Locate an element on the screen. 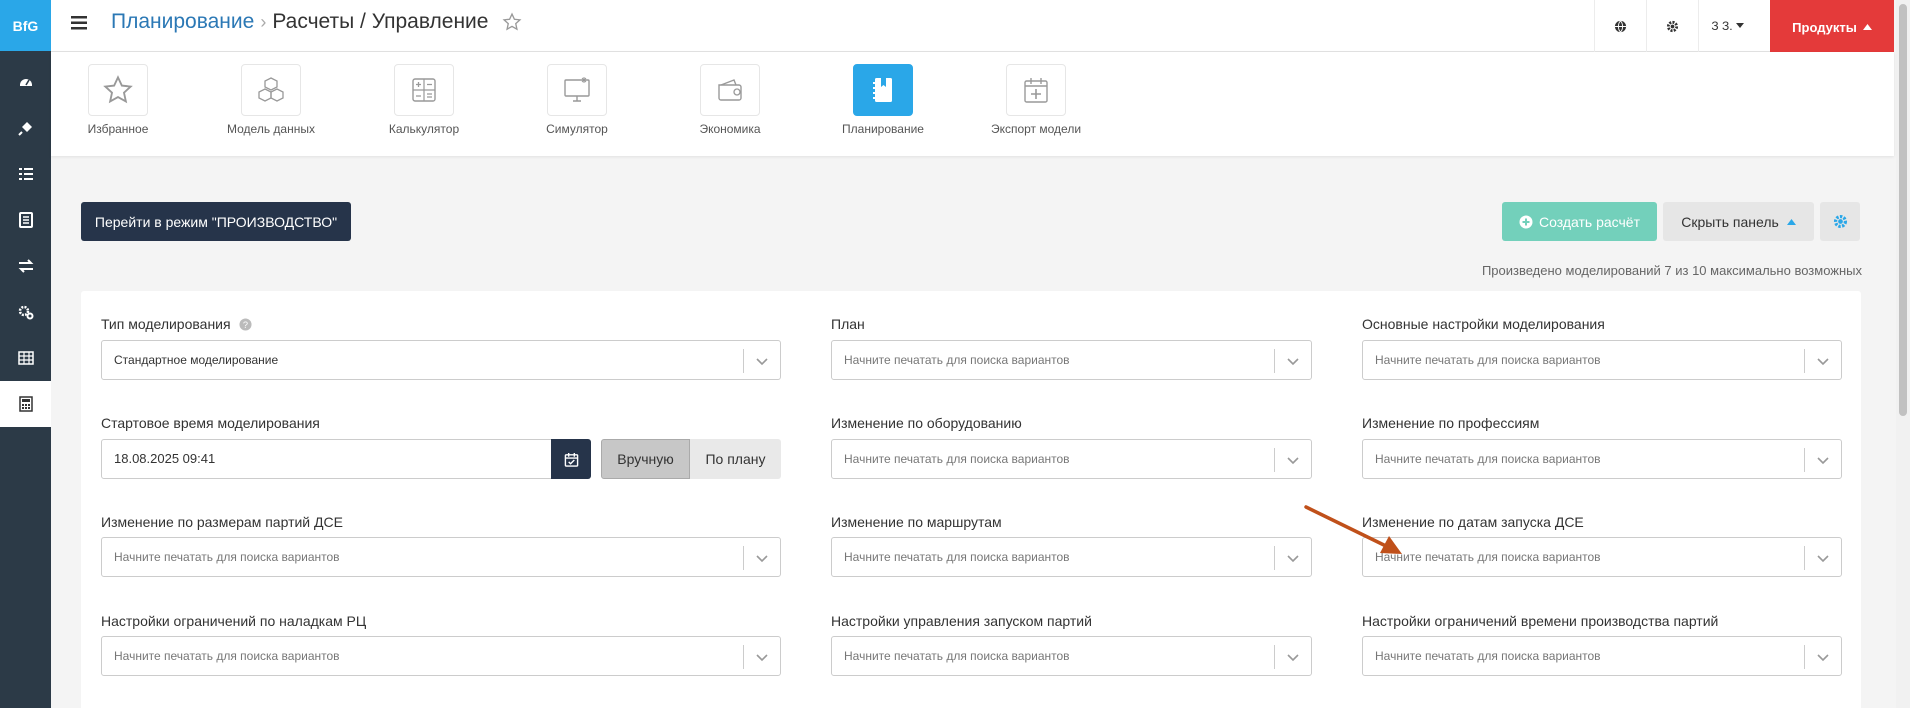 The image size is (1910, 708). monitor-icon is located at coordinates (577, 89).